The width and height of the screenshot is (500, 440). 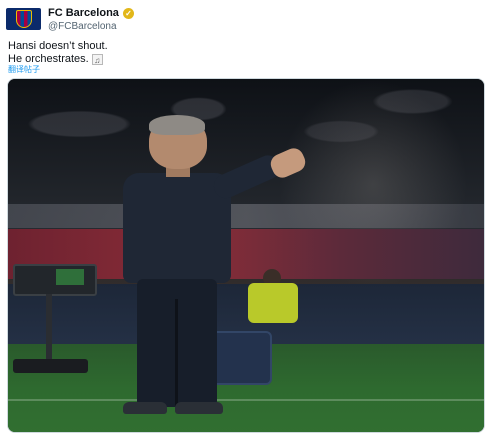 I want to click on tweet-text: Hansi doesn’t shout. He orchestrates. ♫, so click(x=58, y=53).